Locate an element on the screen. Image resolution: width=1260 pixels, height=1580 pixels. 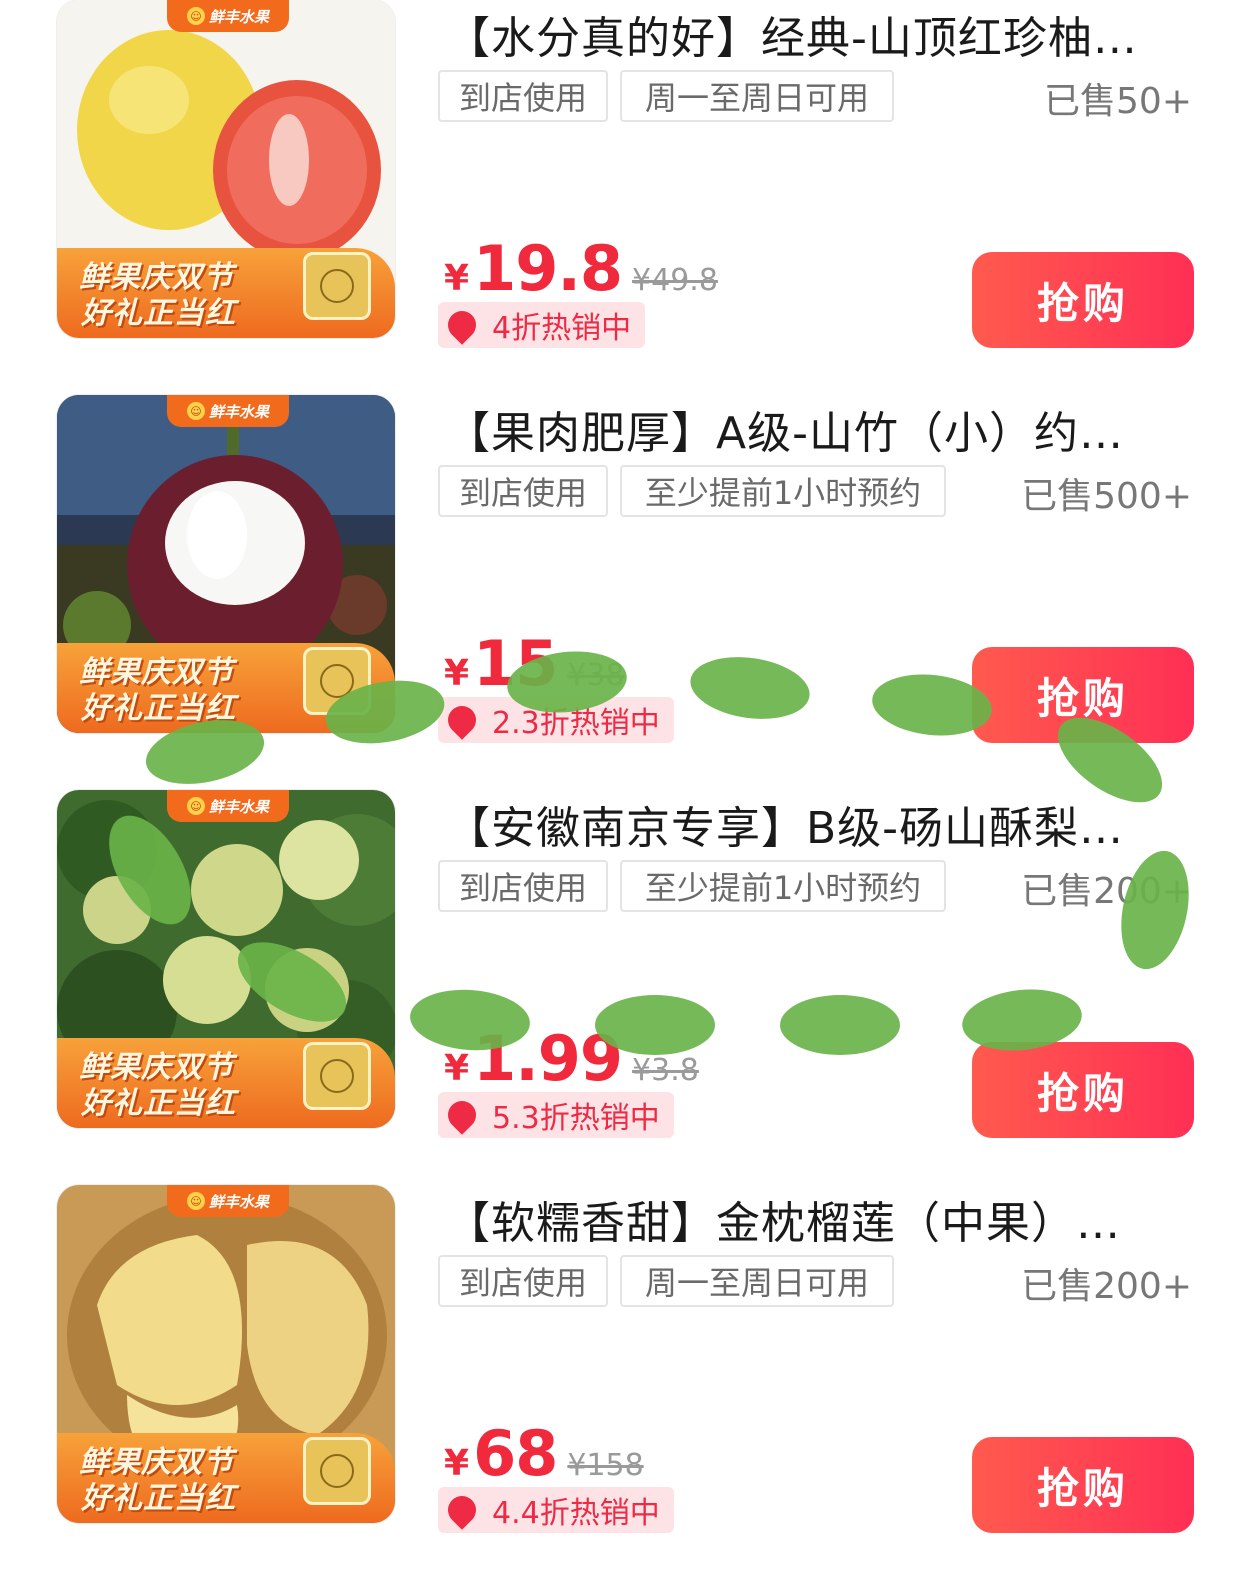
price-row: ¥ 19.8 ¥49.8 is located at coordinates (581, 268).